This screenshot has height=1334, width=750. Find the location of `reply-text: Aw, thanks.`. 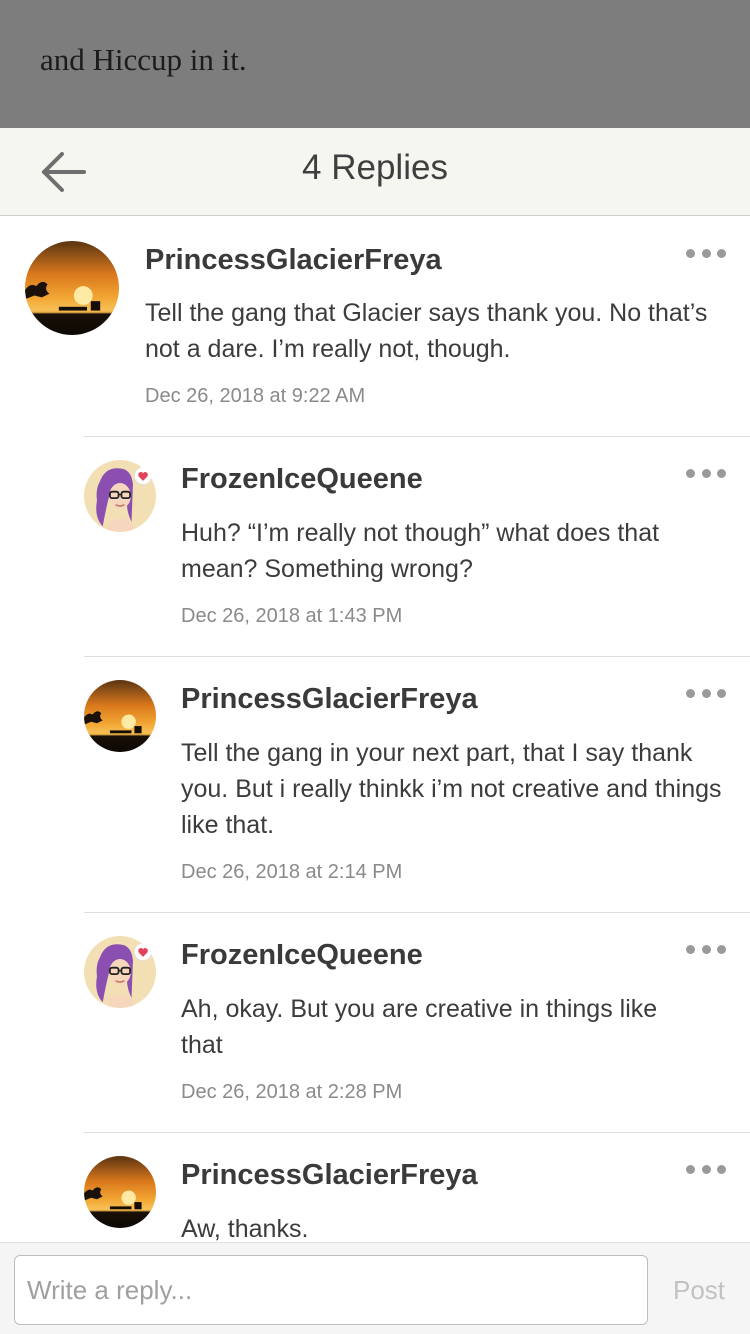

reply-text: Aw, thanks. is located at coordinates (245, 1228).